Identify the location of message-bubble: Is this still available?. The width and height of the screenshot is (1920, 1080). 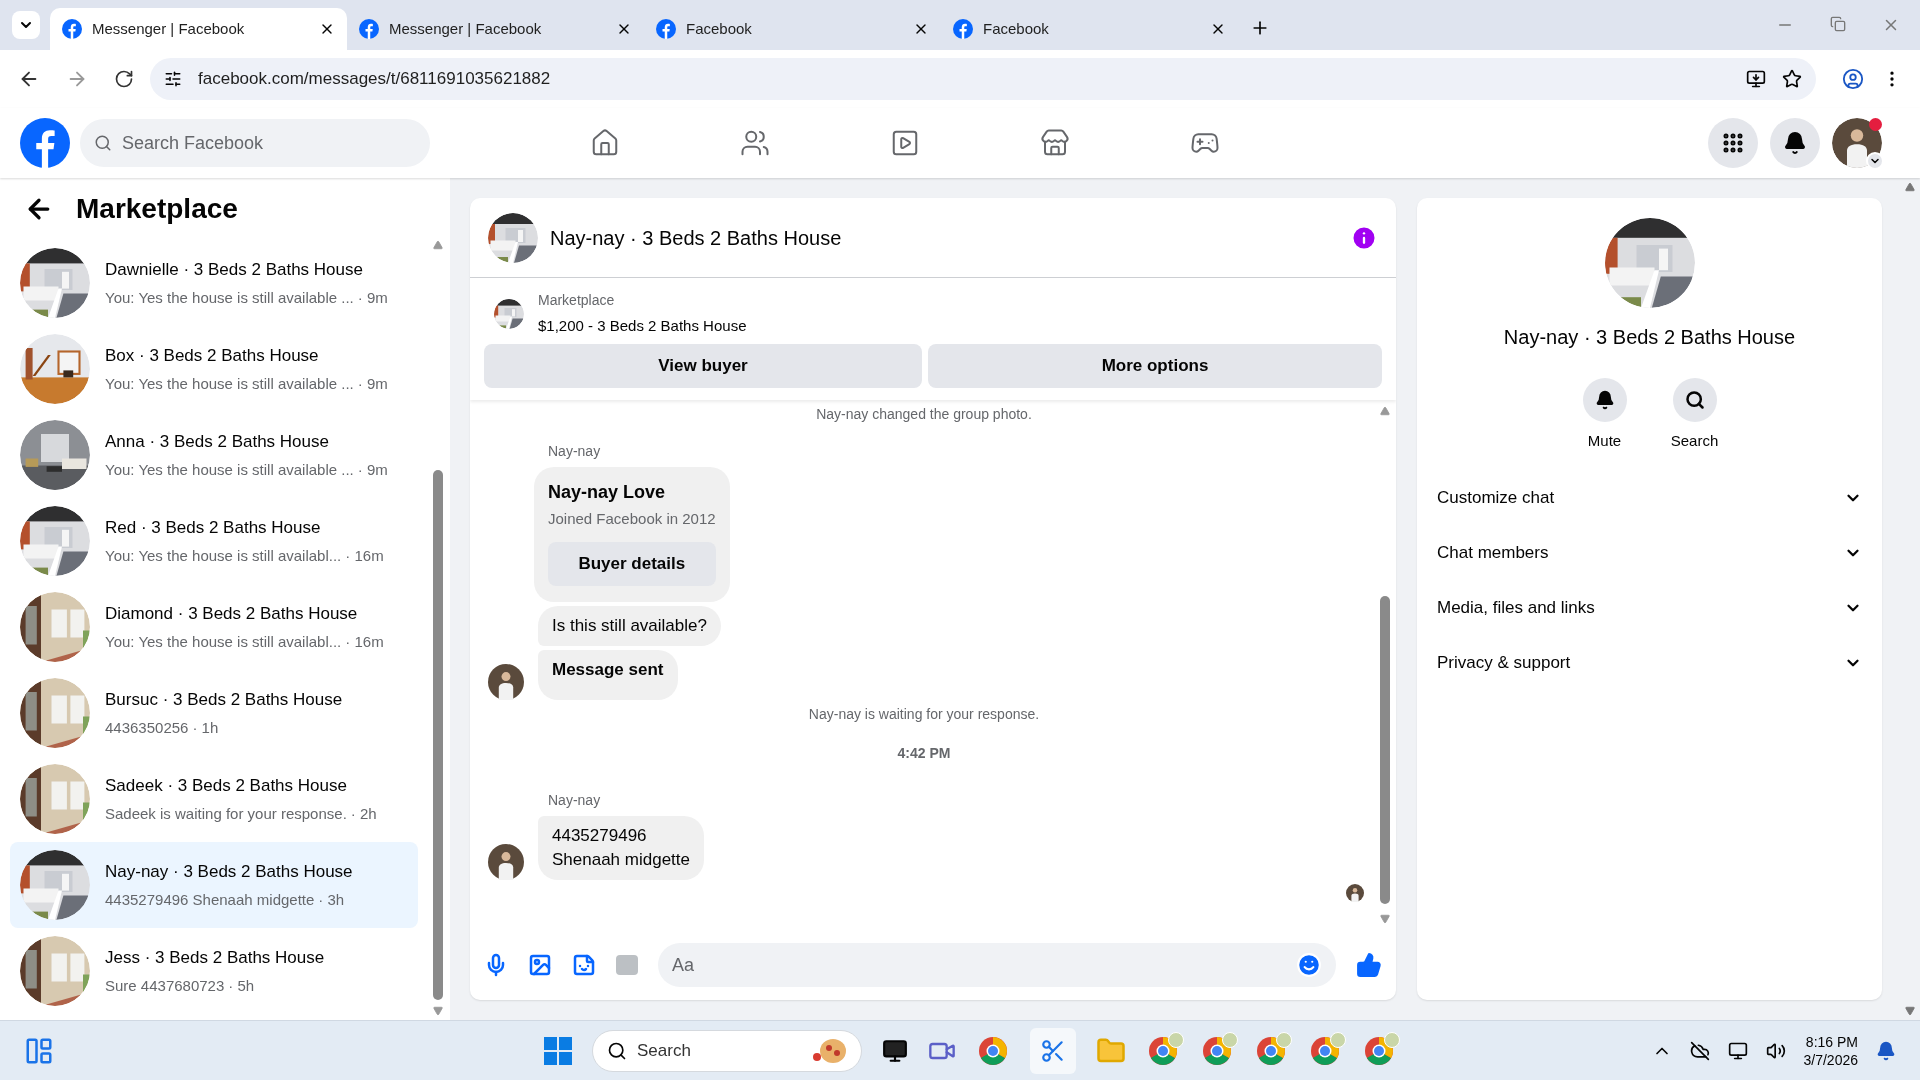
(629, 625).